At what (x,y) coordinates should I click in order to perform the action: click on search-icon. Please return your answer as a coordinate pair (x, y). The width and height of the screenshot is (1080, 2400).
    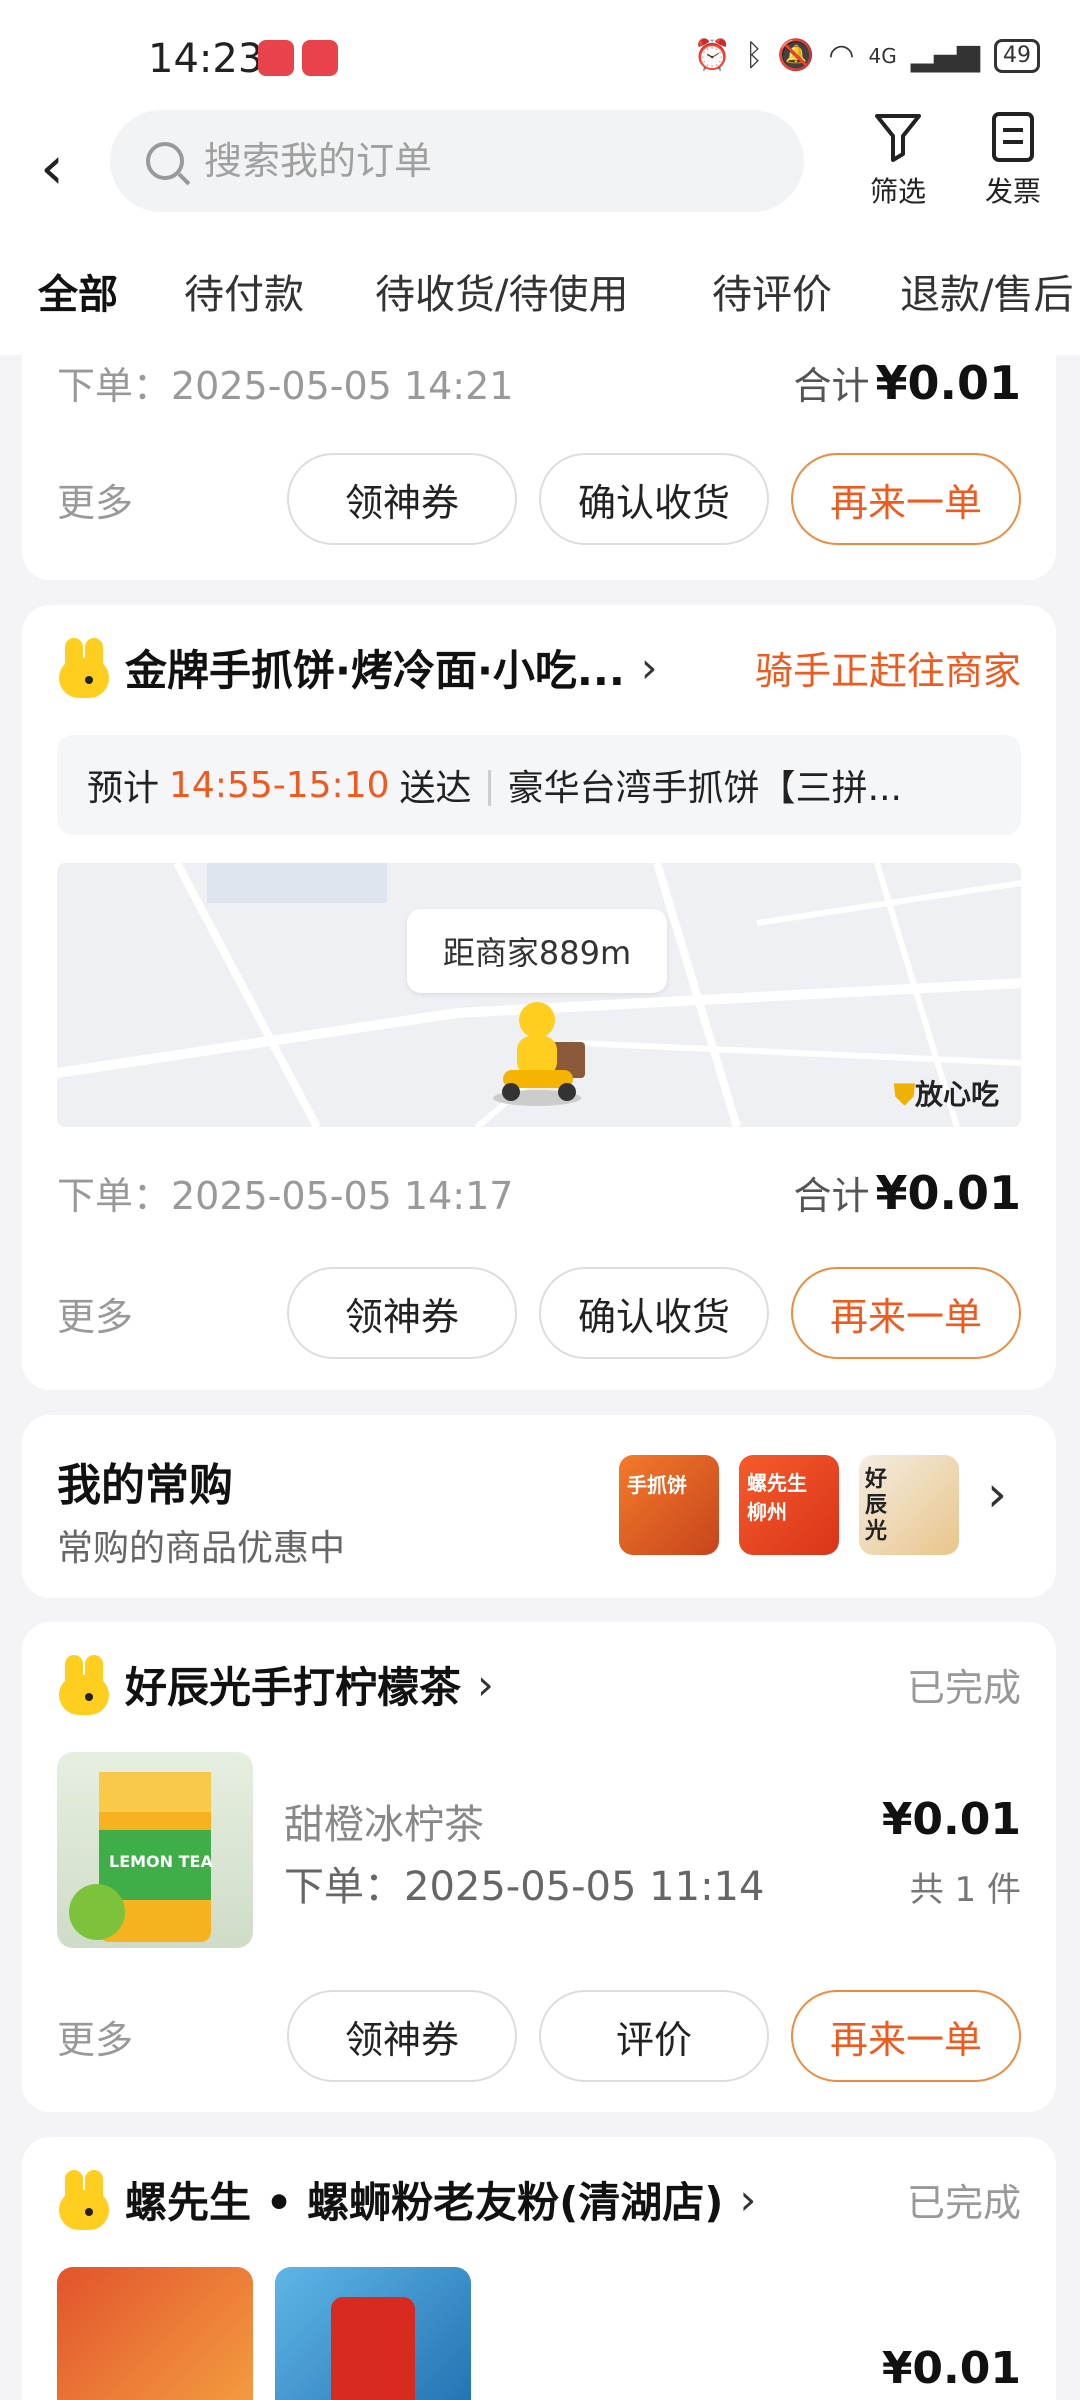
    Looking at the image, I should click on (165, 161).